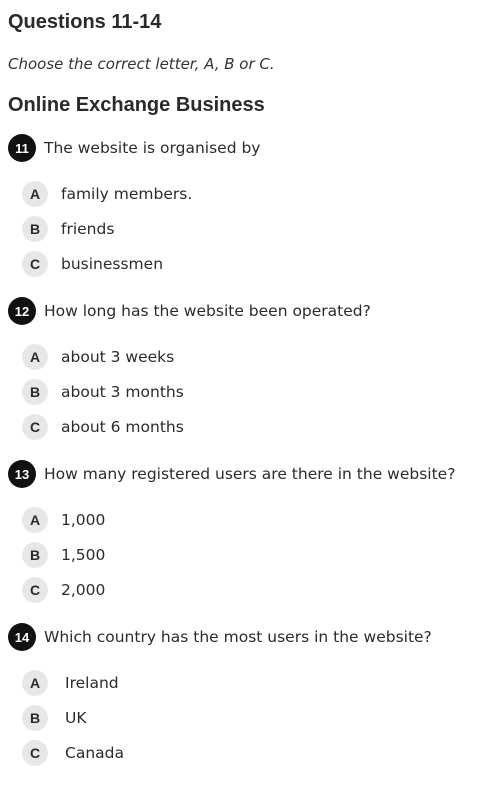 Image resolution: width=496 pixels, height=796 pixels. Describe the element at coordinates (255, 589) in the screenshot. I see `option-c: C 2,000` at that location.